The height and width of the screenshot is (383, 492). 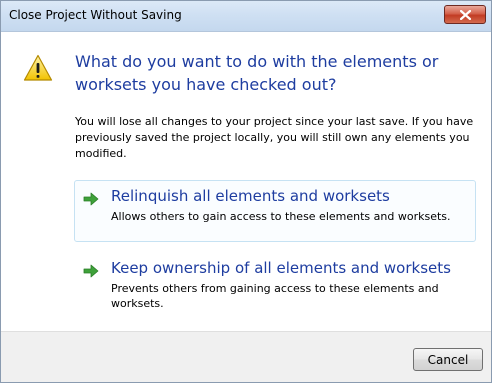 What do you see at coordinates (95, 15) in the screenshot?
I see `window-title: Close Project Without Saving` at bounding box center [95, 15].